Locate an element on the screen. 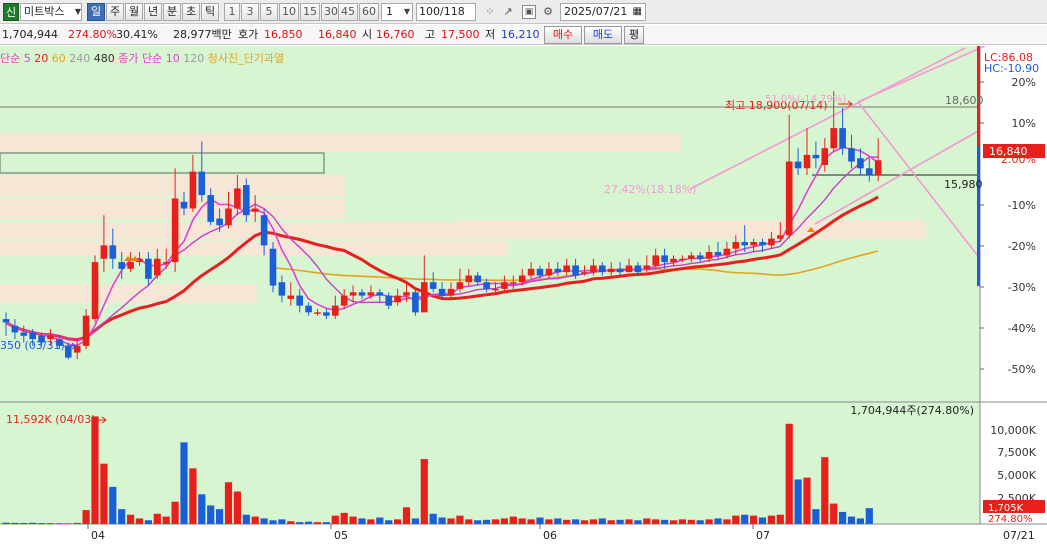  ask-label: 호가 is located at coordinates (248, 34).